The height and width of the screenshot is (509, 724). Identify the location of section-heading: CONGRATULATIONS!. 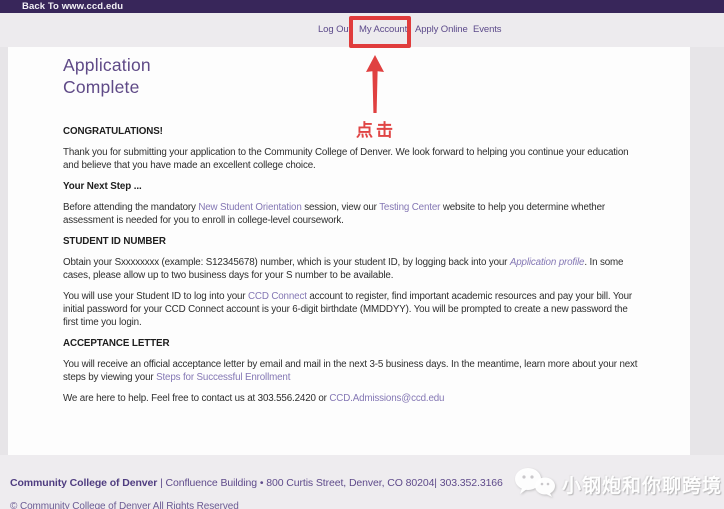
(113, 131).